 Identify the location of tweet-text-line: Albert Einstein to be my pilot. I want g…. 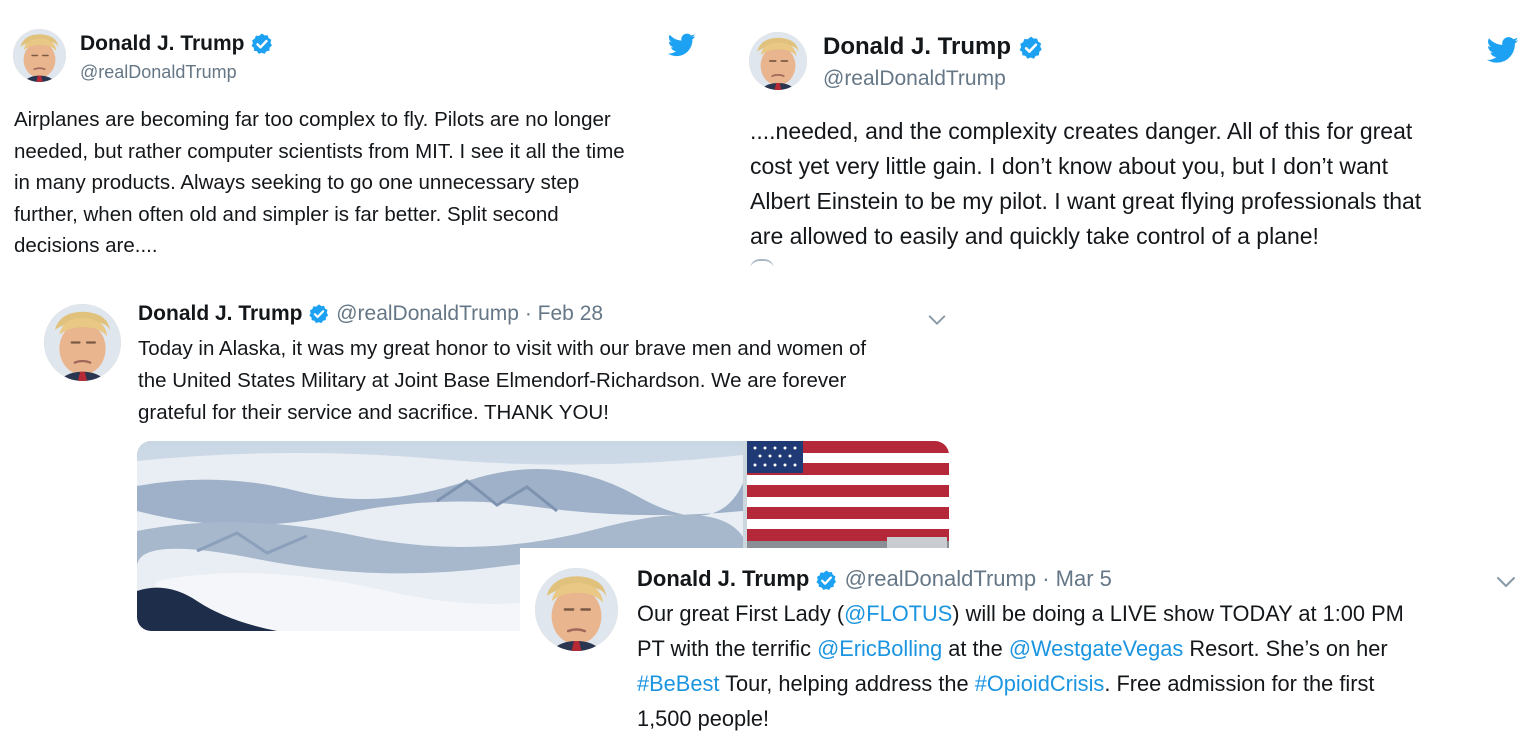
(1086, 201).